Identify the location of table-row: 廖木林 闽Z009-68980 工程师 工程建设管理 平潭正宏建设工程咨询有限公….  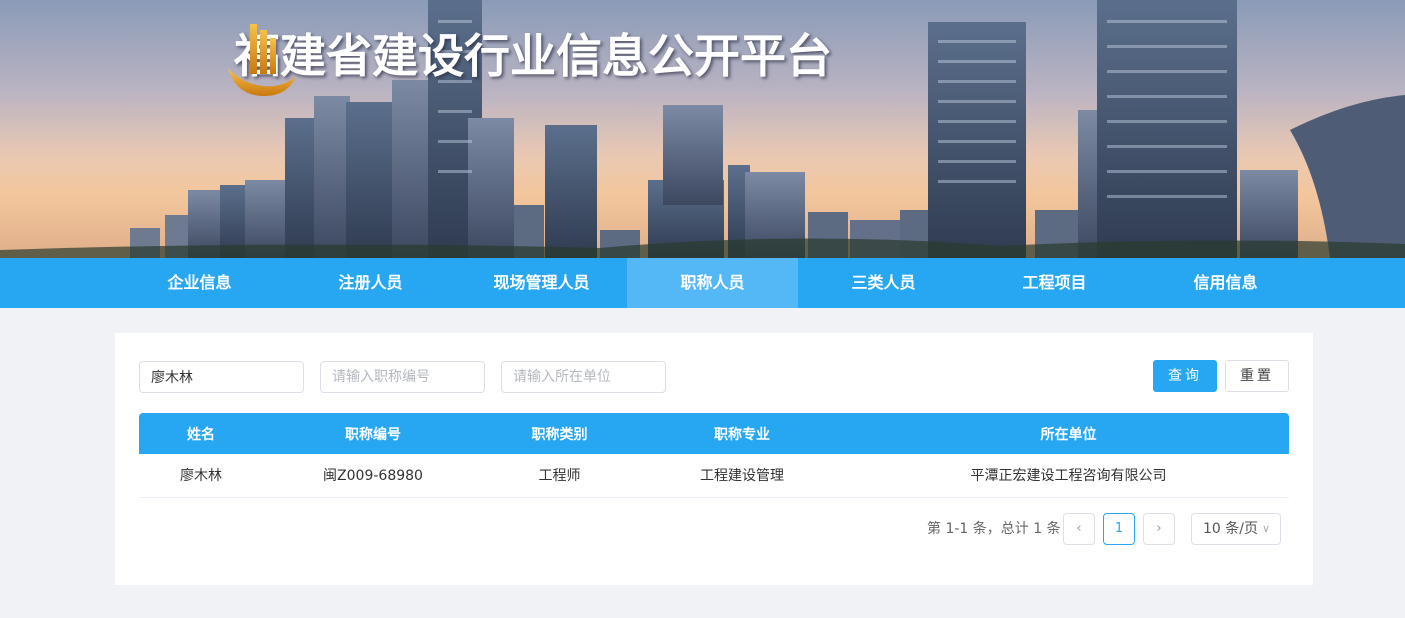
(714, 475).